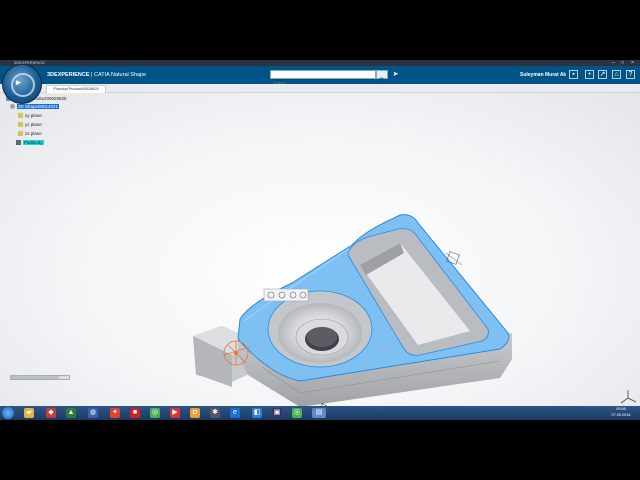 This screenshot has width=640, height=480. What do you see at coordinates (68, 75) in the screenshot?
I see `brand-3dexperience: 3DEXPERIENCE` at bounding box center [68, 75].